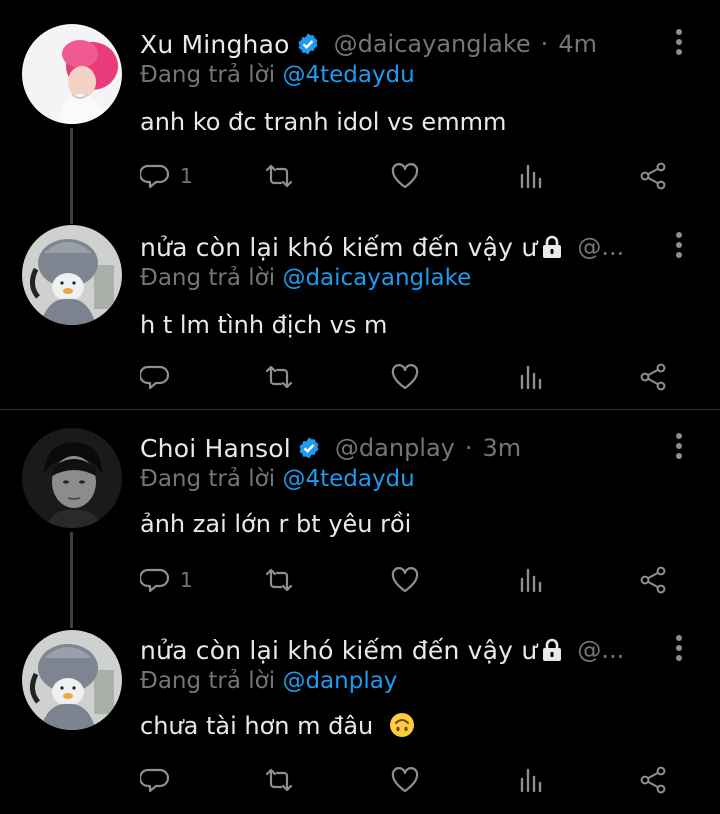  I want to click on tweet-text: anh ko đc tranh idol vs emmm, so click(323, 122).